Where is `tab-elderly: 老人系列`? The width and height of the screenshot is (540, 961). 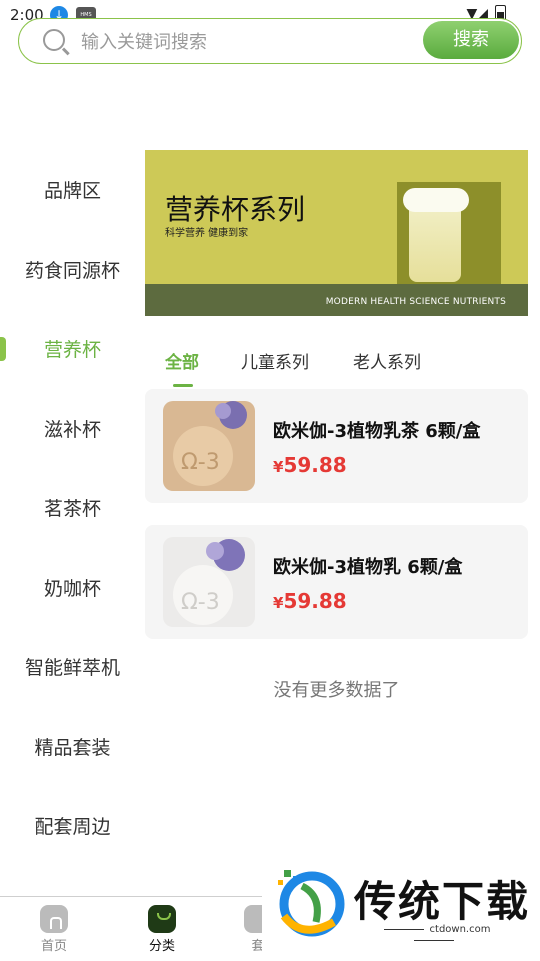 tab-elderly: 老人系列 is located at coordinates (387, 360).